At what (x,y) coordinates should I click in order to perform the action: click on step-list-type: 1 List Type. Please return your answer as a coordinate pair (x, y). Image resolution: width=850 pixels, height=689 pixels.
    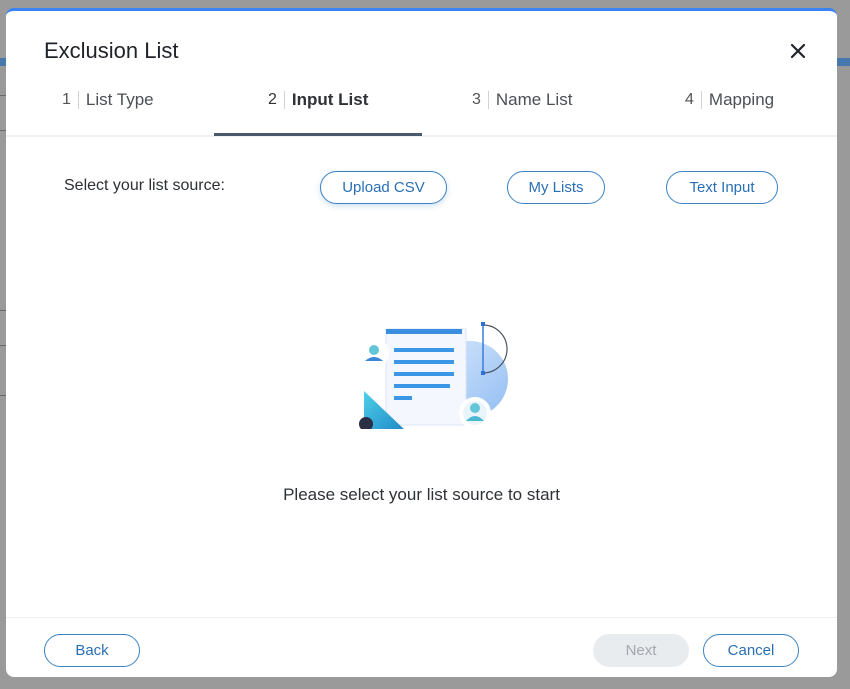
    Looking at the image, I should click on (108, 109).